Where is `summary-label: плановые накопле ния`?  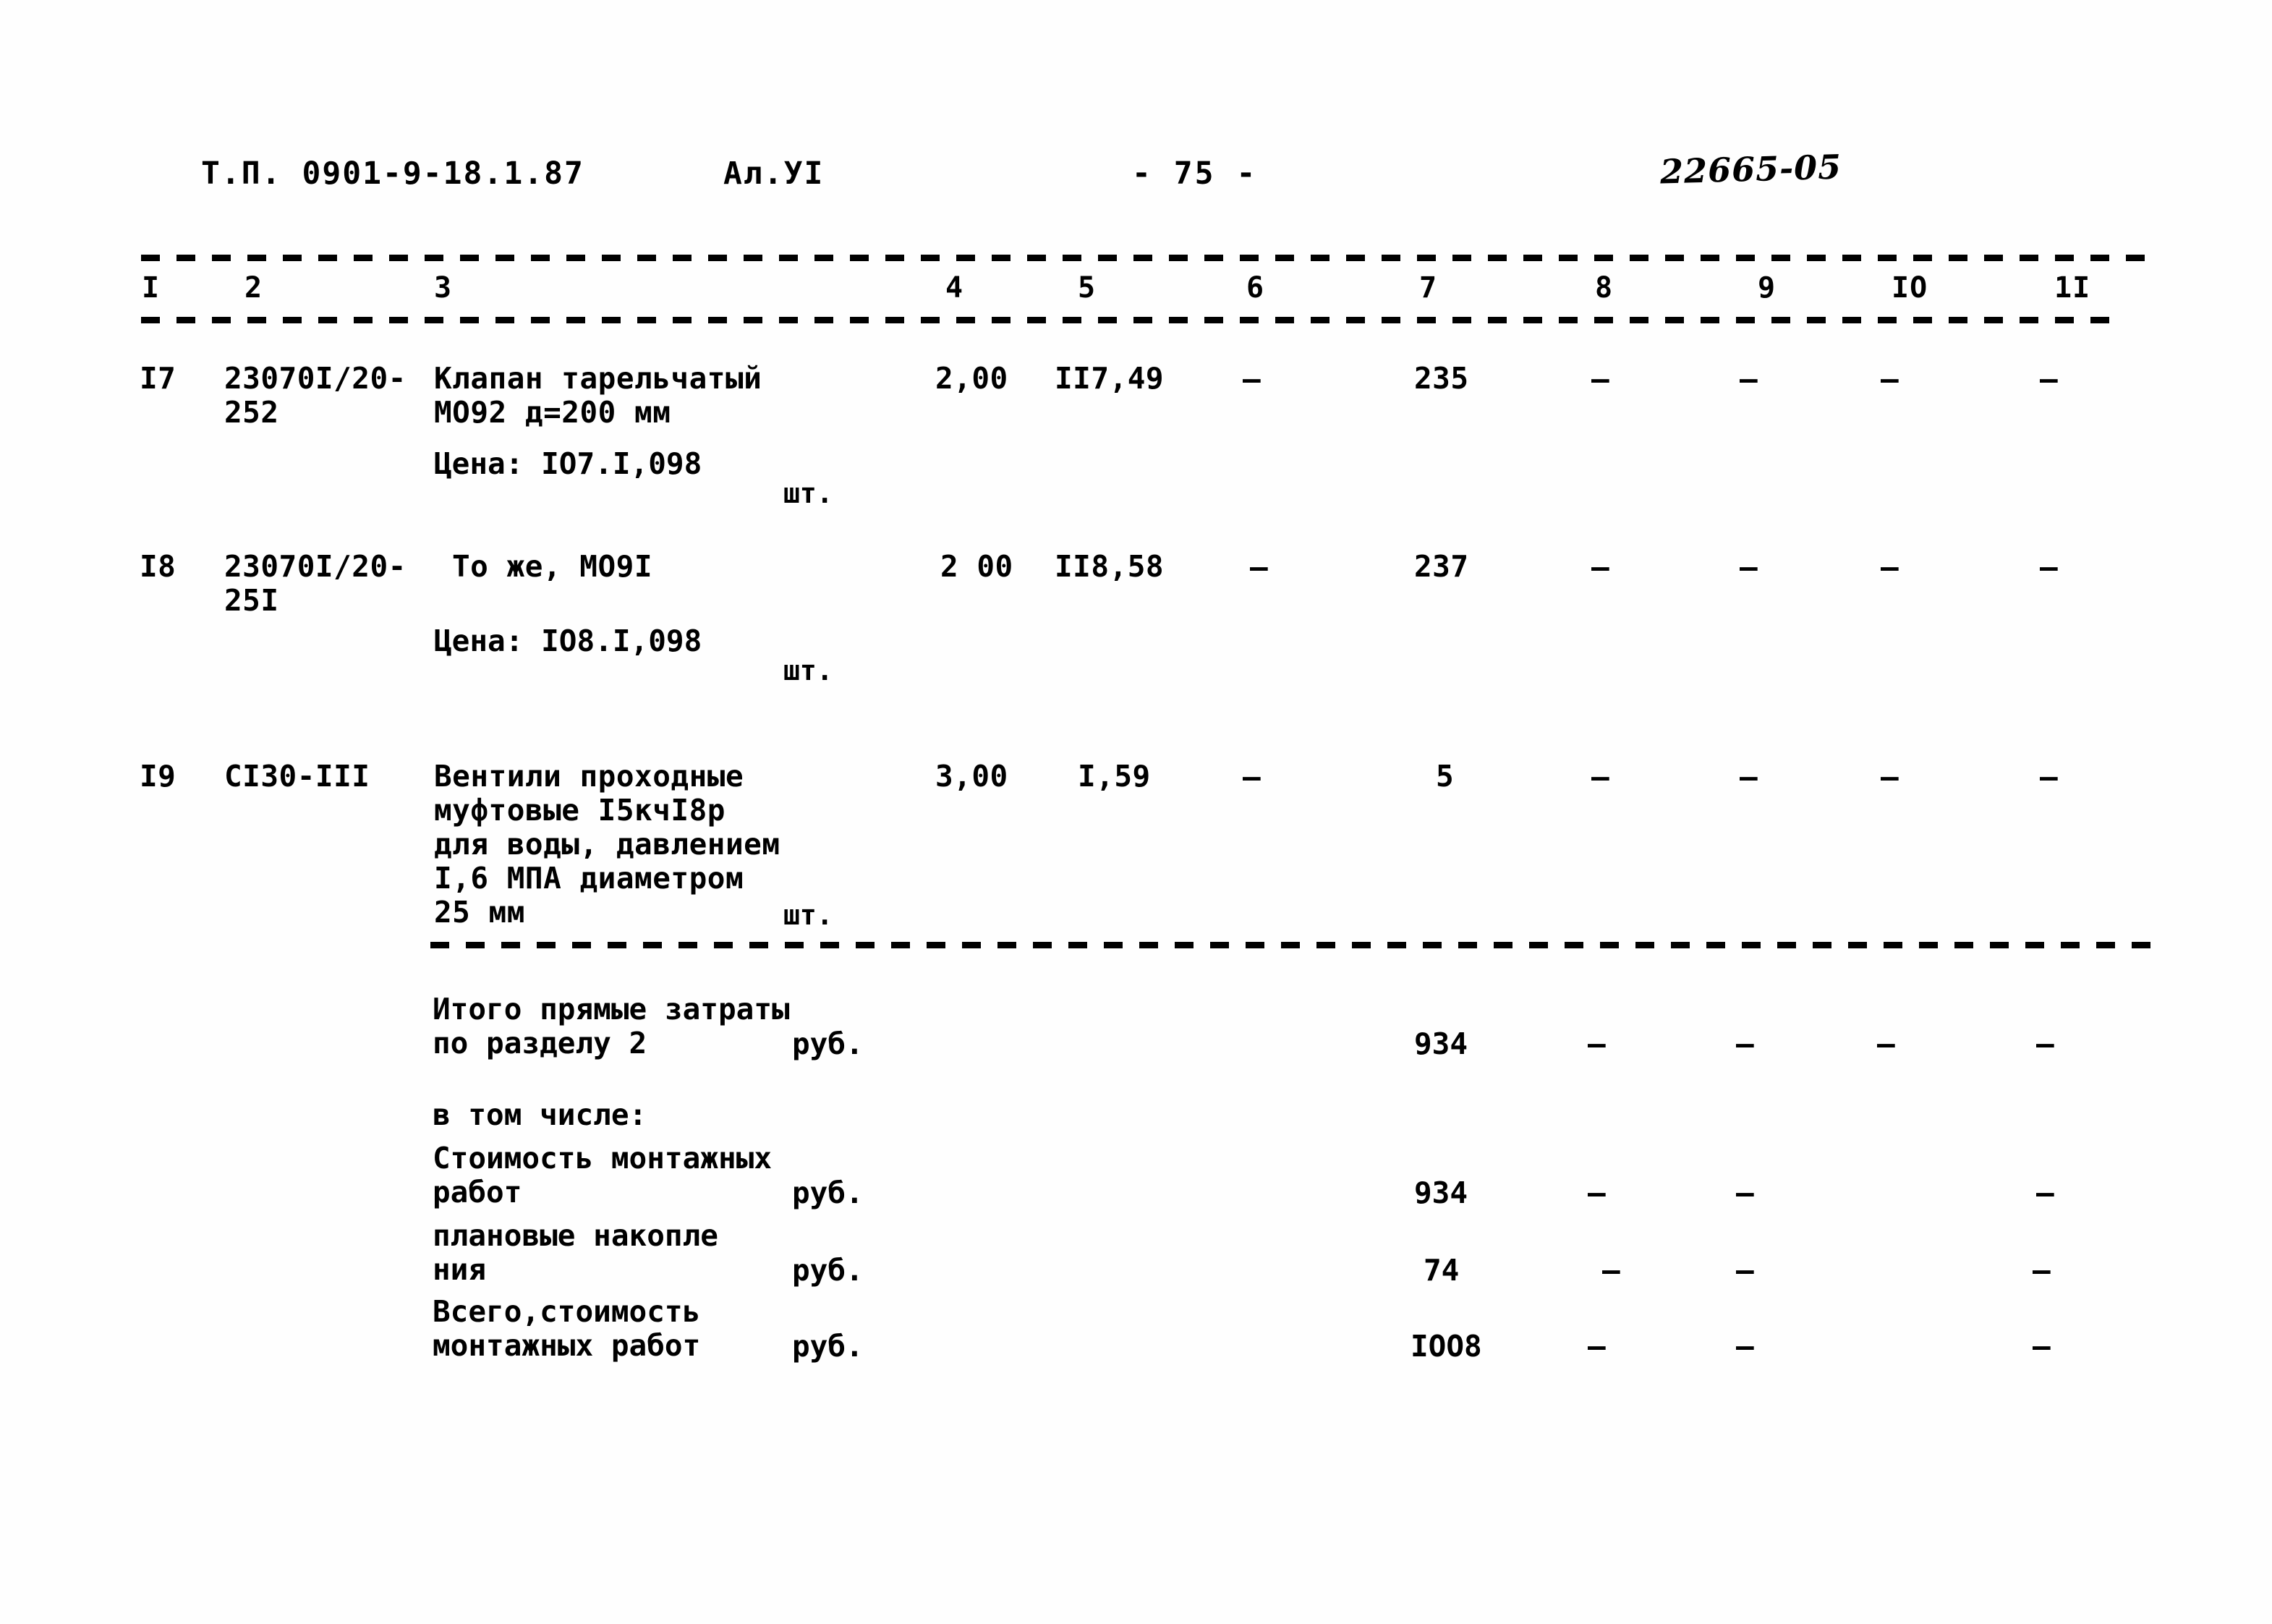
summary-label: плановые накопле ния is located at coordinates (576, 1252).